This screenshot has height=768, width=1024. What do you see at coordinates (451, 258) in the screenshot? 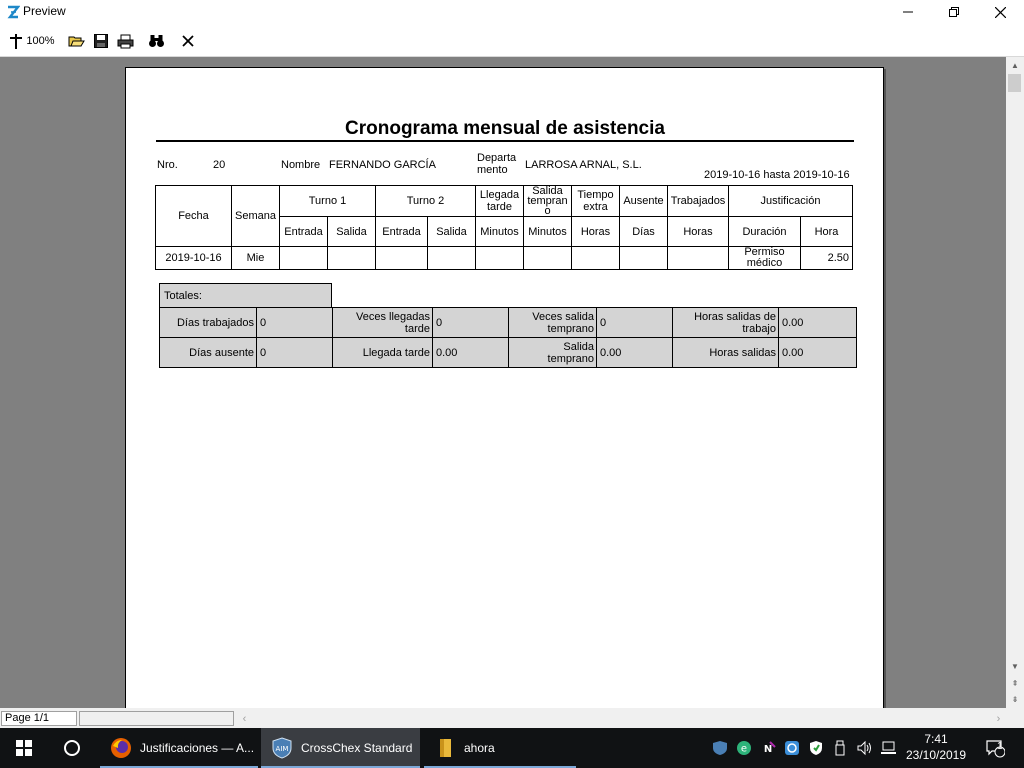
I see `cell-turno2-salida` at bounding box center [451, 258].